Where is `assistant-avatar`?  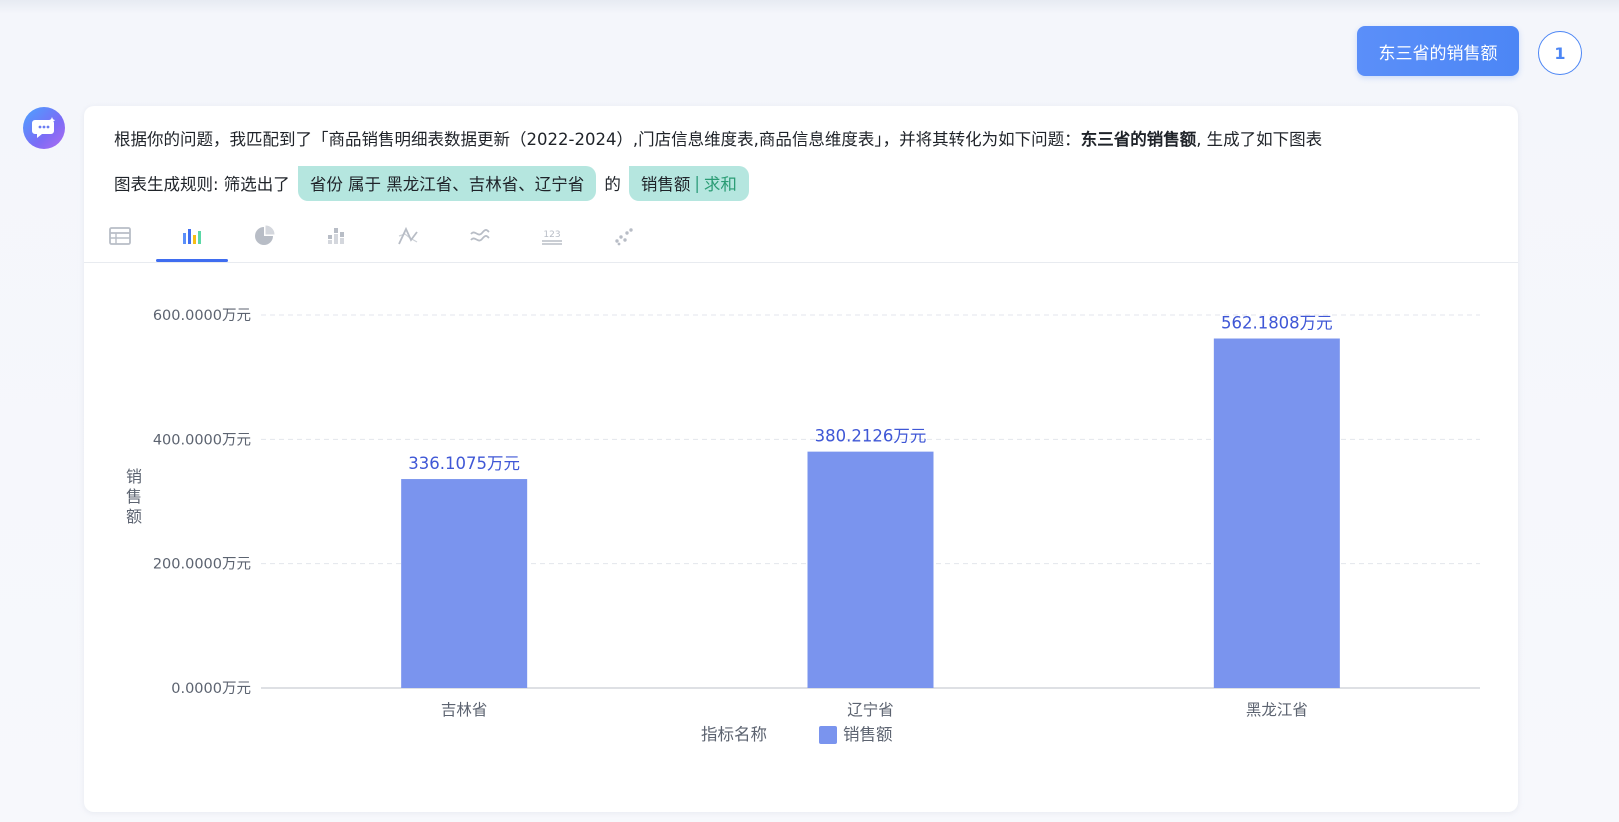
assistant-avatar is located at coordinates (44, 128).